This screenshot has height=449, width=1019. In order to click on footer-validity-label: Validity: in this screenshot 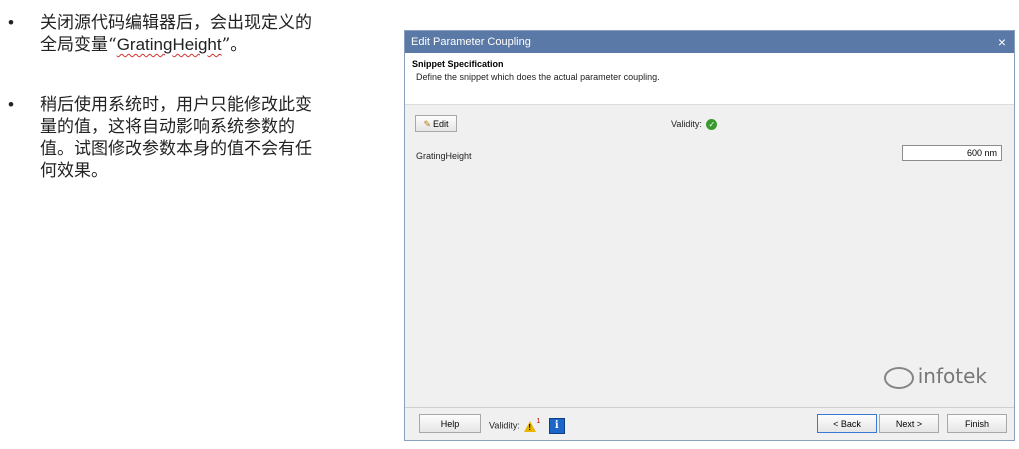, I will do `click(504, 425)`.